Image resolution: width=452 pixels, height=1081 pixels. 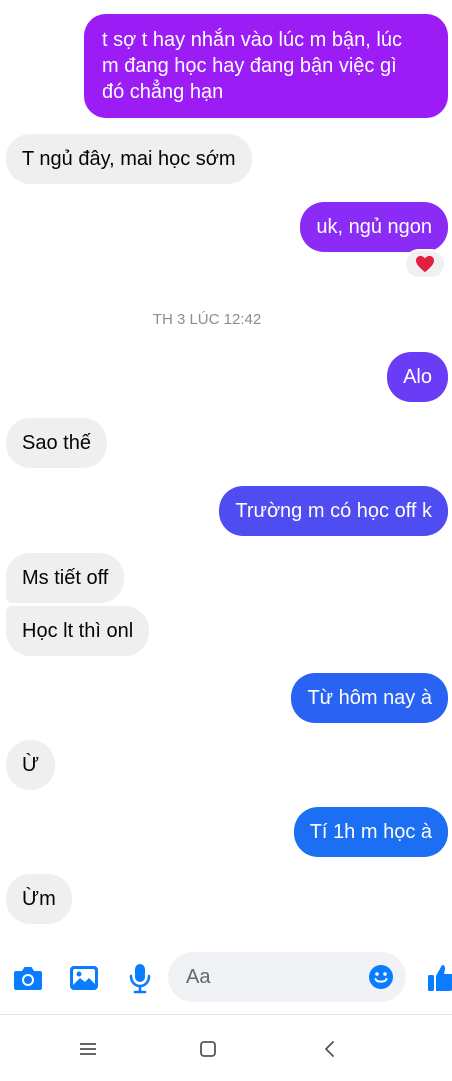 What do you see at coordinates (198, 977) in the screenshot?
I see `message-input-placeholder: Aa` at bounding box center [198, 977].